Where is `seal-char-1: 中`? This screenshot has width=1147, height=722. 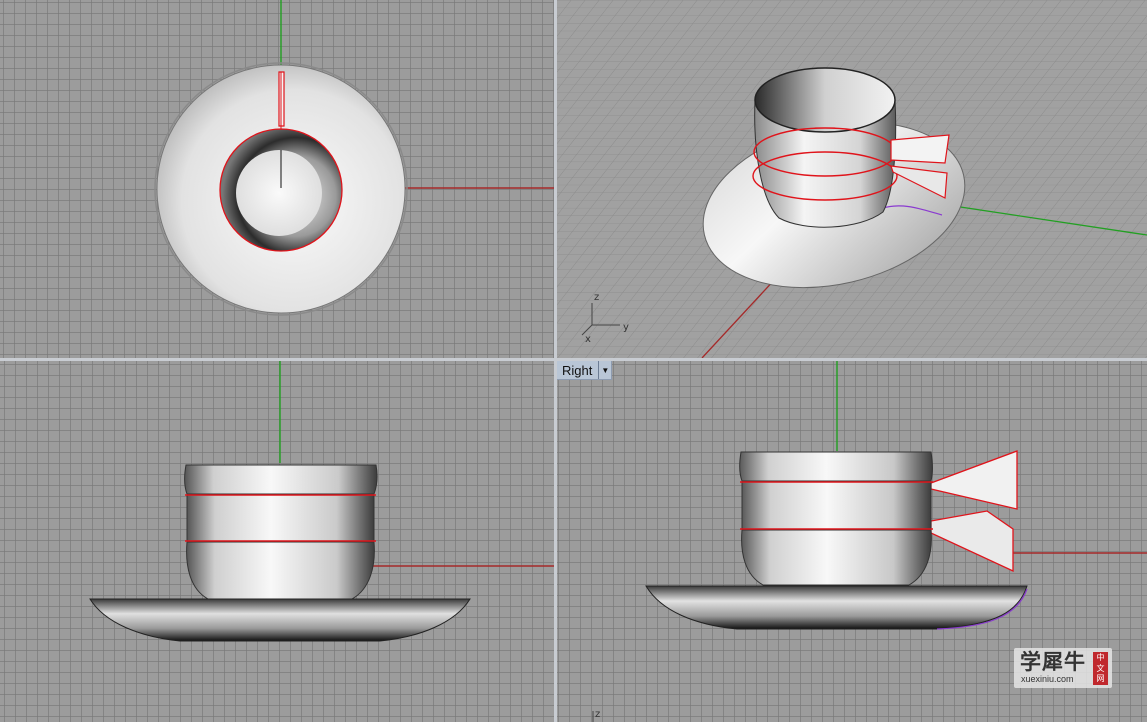 seal-char-1: 中 is located at coordinates (1100, 657).